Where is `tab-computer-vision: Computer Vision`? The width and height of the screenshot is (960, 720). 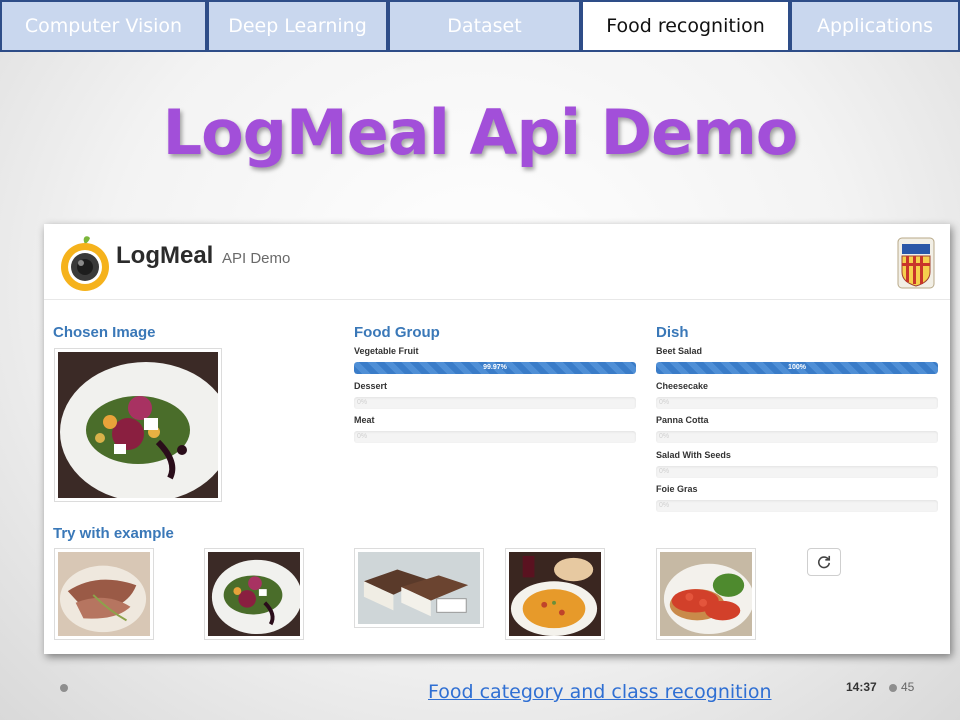
tab-computer-vision: Computer Vision is located at coordinates (103, 26).